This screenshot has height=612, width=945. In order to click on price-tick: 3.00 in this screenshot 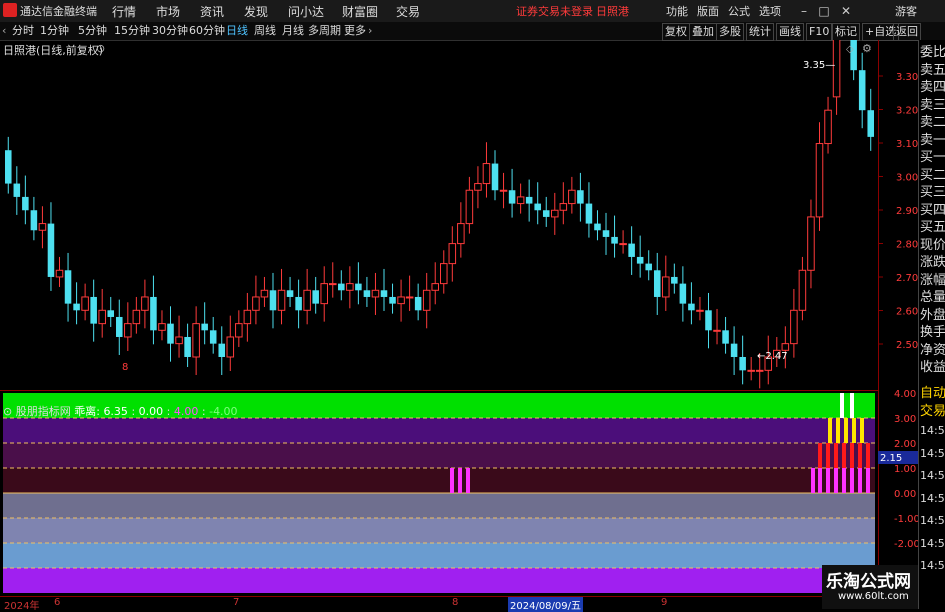, I will do `click(907, 178)`.